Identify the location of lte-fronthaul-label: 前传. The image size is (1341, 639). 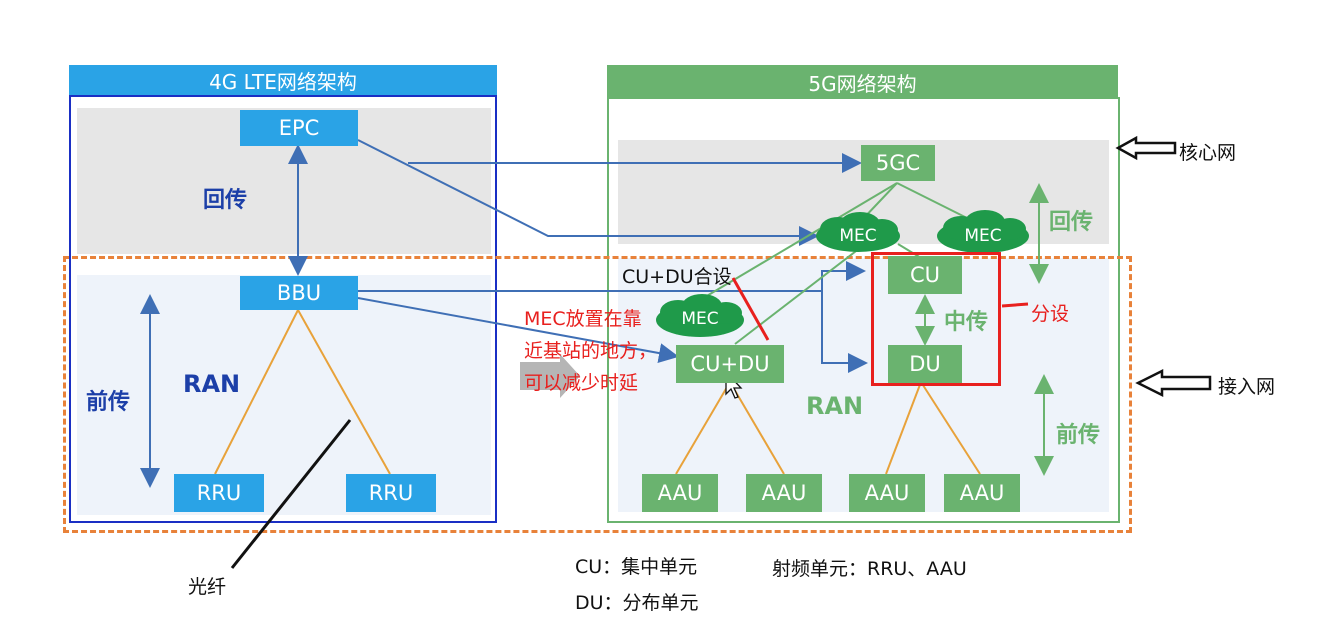
(108, 402).